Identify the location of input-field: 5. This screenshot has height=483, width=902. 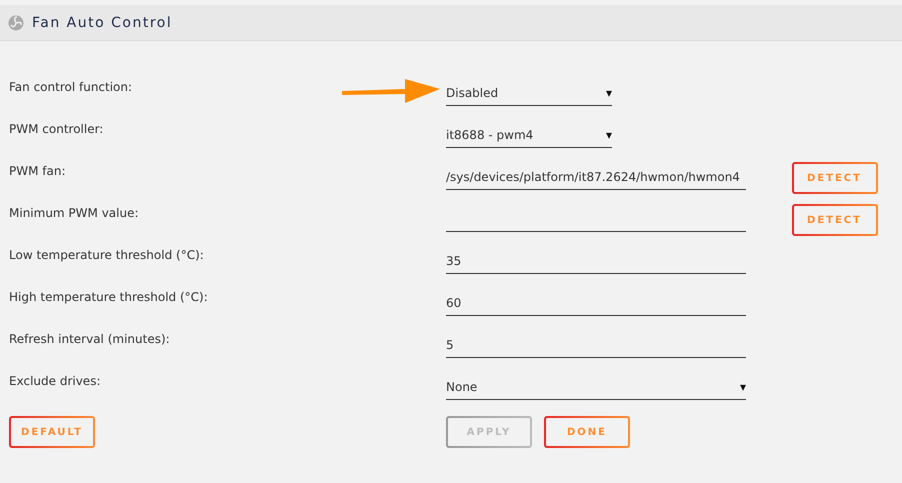
(596, 345).